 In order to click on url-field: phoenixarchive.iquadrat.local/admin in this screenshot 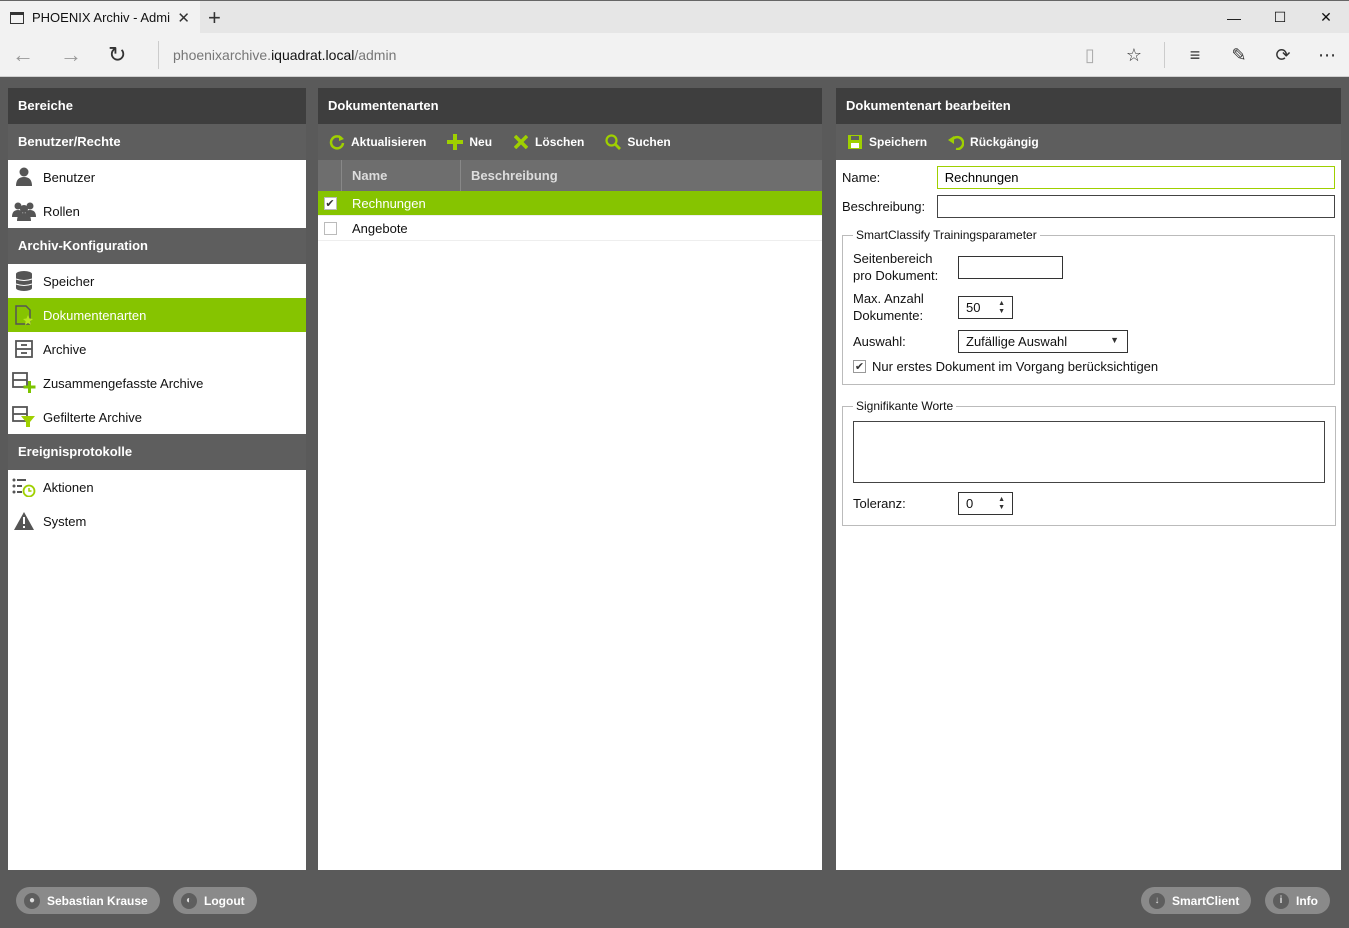, I will do `click(277, 55)`.